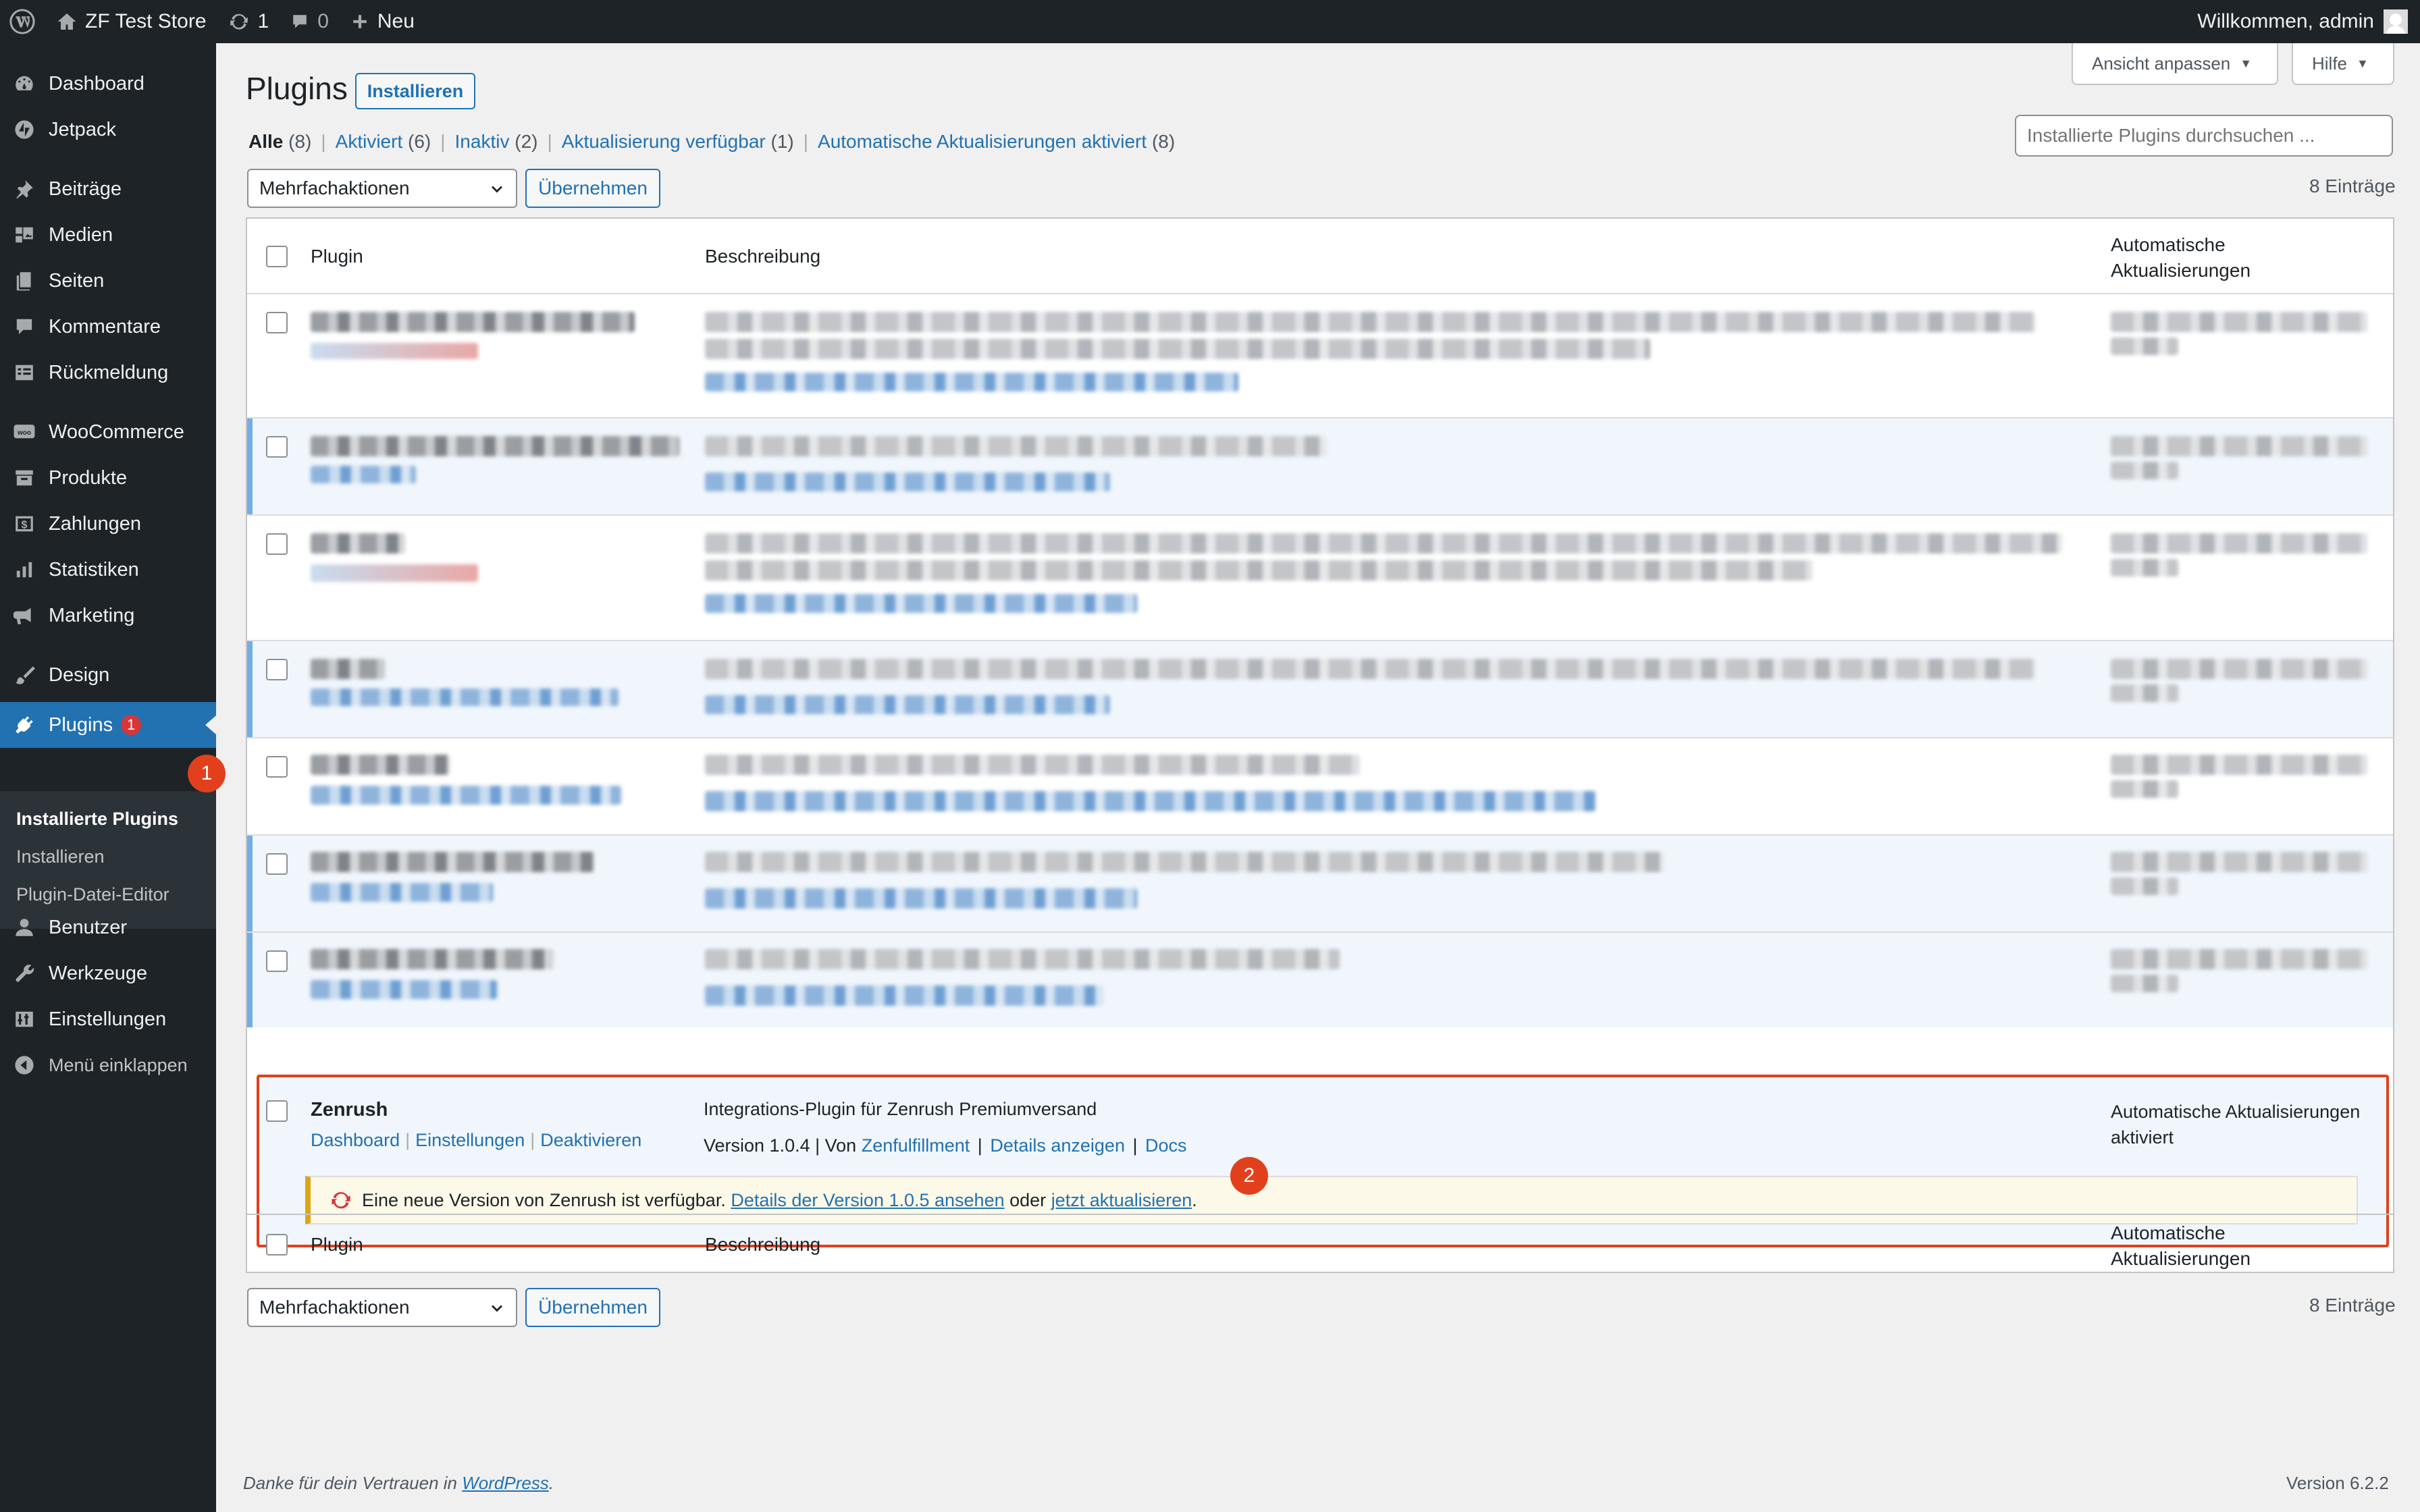 The height and width of the screenshot is (1512, 2420). Describe the element at coordinates (1121, 1200) in the screenshot. I see `update-now-link: jetzt aktualisieren` at that location.